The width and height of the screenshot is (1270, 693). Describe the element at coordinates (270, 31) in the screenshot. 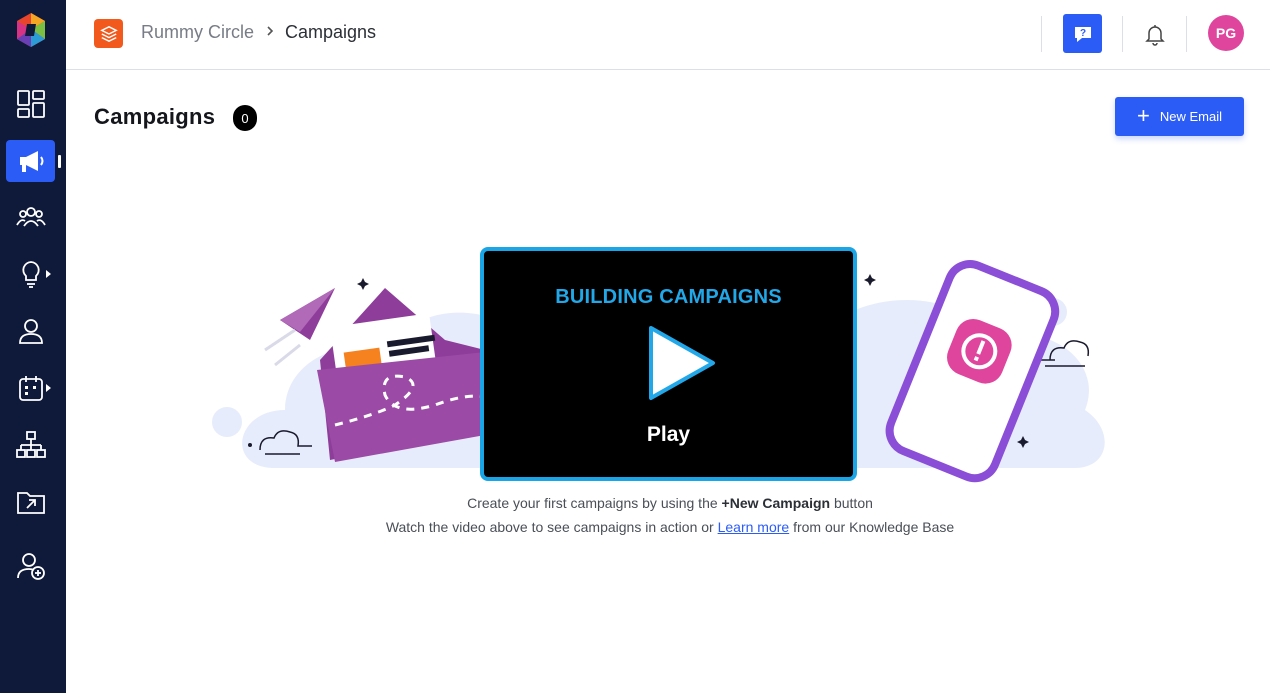

I see `chevron-right-icon` at that location.